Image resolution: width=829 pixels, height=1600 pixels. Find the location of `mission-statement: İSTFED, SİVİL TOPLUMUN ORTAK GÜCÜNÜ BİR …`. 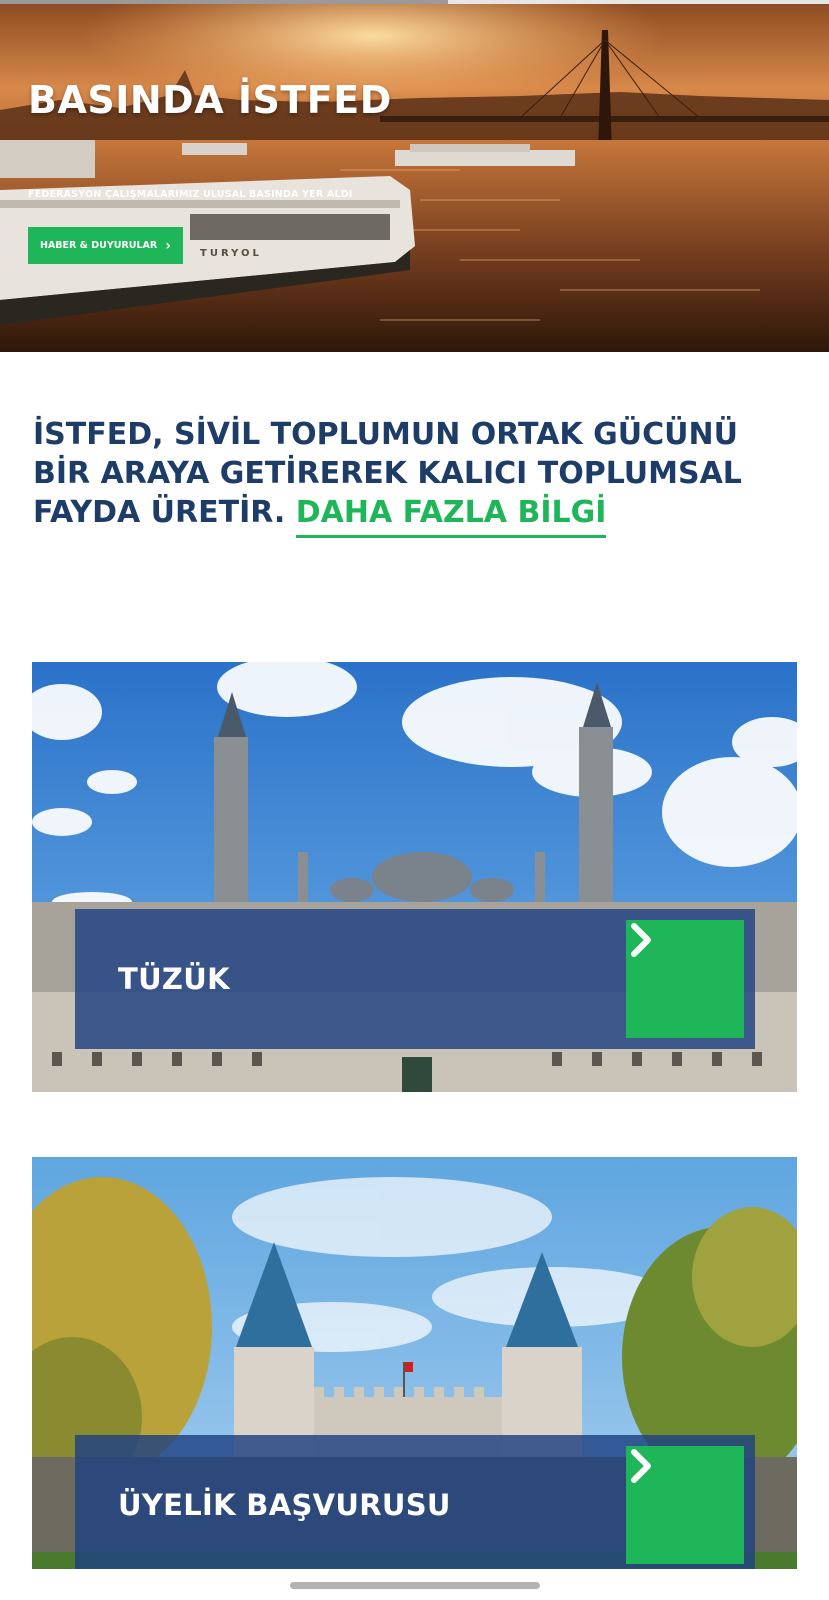

mission-statement: İSTFED, SİVİL TOPLUMUN ORTAK GÜCÜNÜ BİR … is located at coordinates (418, 476).